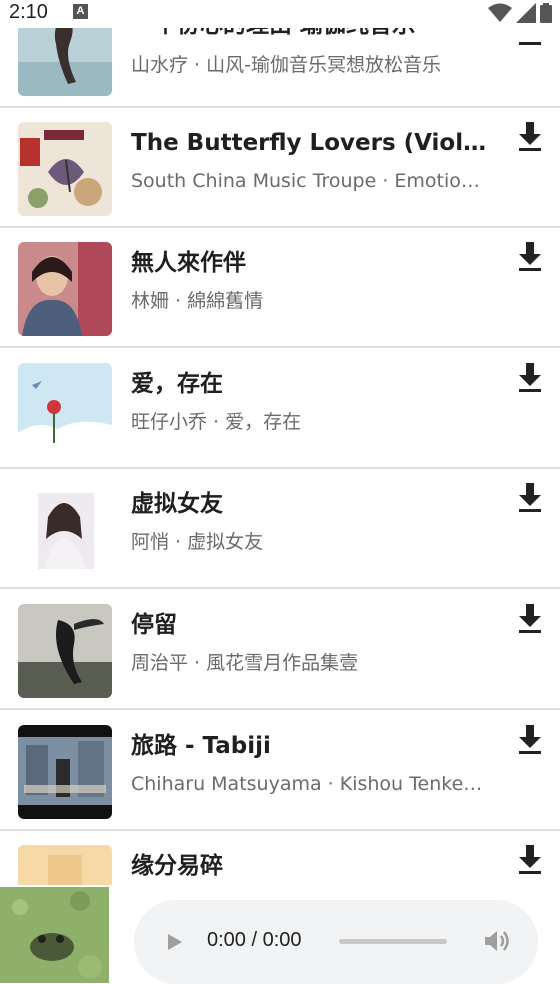 The image size is (560, 984). I want to click on play-icon, so click(174, 942).